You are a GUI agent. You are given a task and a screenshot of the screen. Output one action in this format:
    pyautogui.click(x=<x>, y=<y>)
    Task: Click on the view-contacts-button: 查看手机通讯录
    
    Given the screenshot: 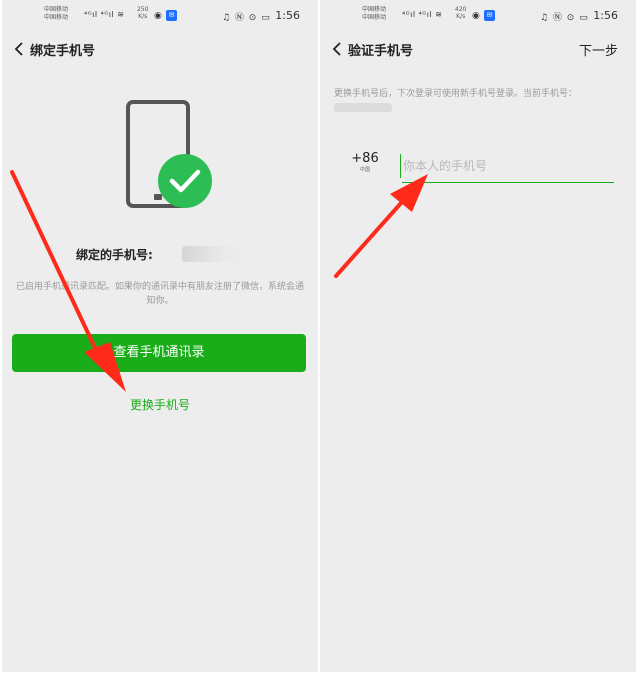 What is the action you would take?
    pyautogui.click(x=159, y=353)
    